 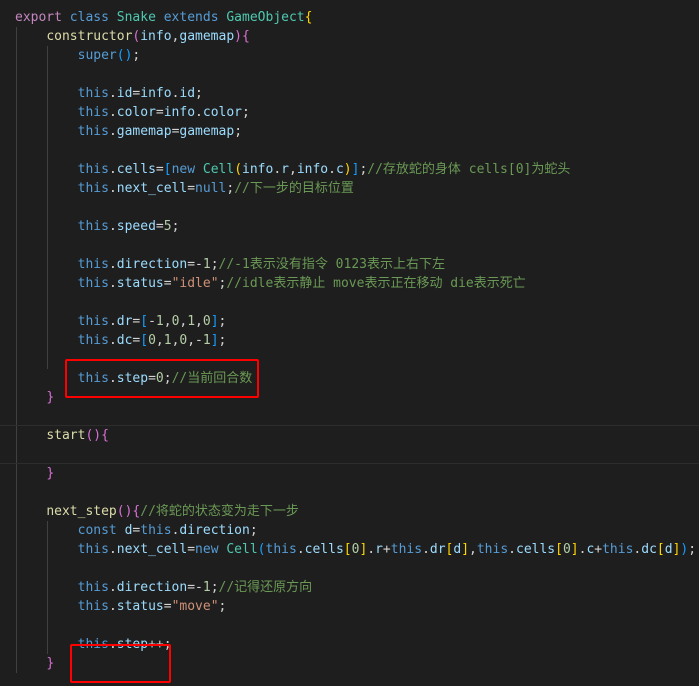 What do you see at coordinates (469, 169) in the screenshot?
I see `code-token: //存放蛇的身体 cells[0]为蛇头` at bounding box center [469, 169].